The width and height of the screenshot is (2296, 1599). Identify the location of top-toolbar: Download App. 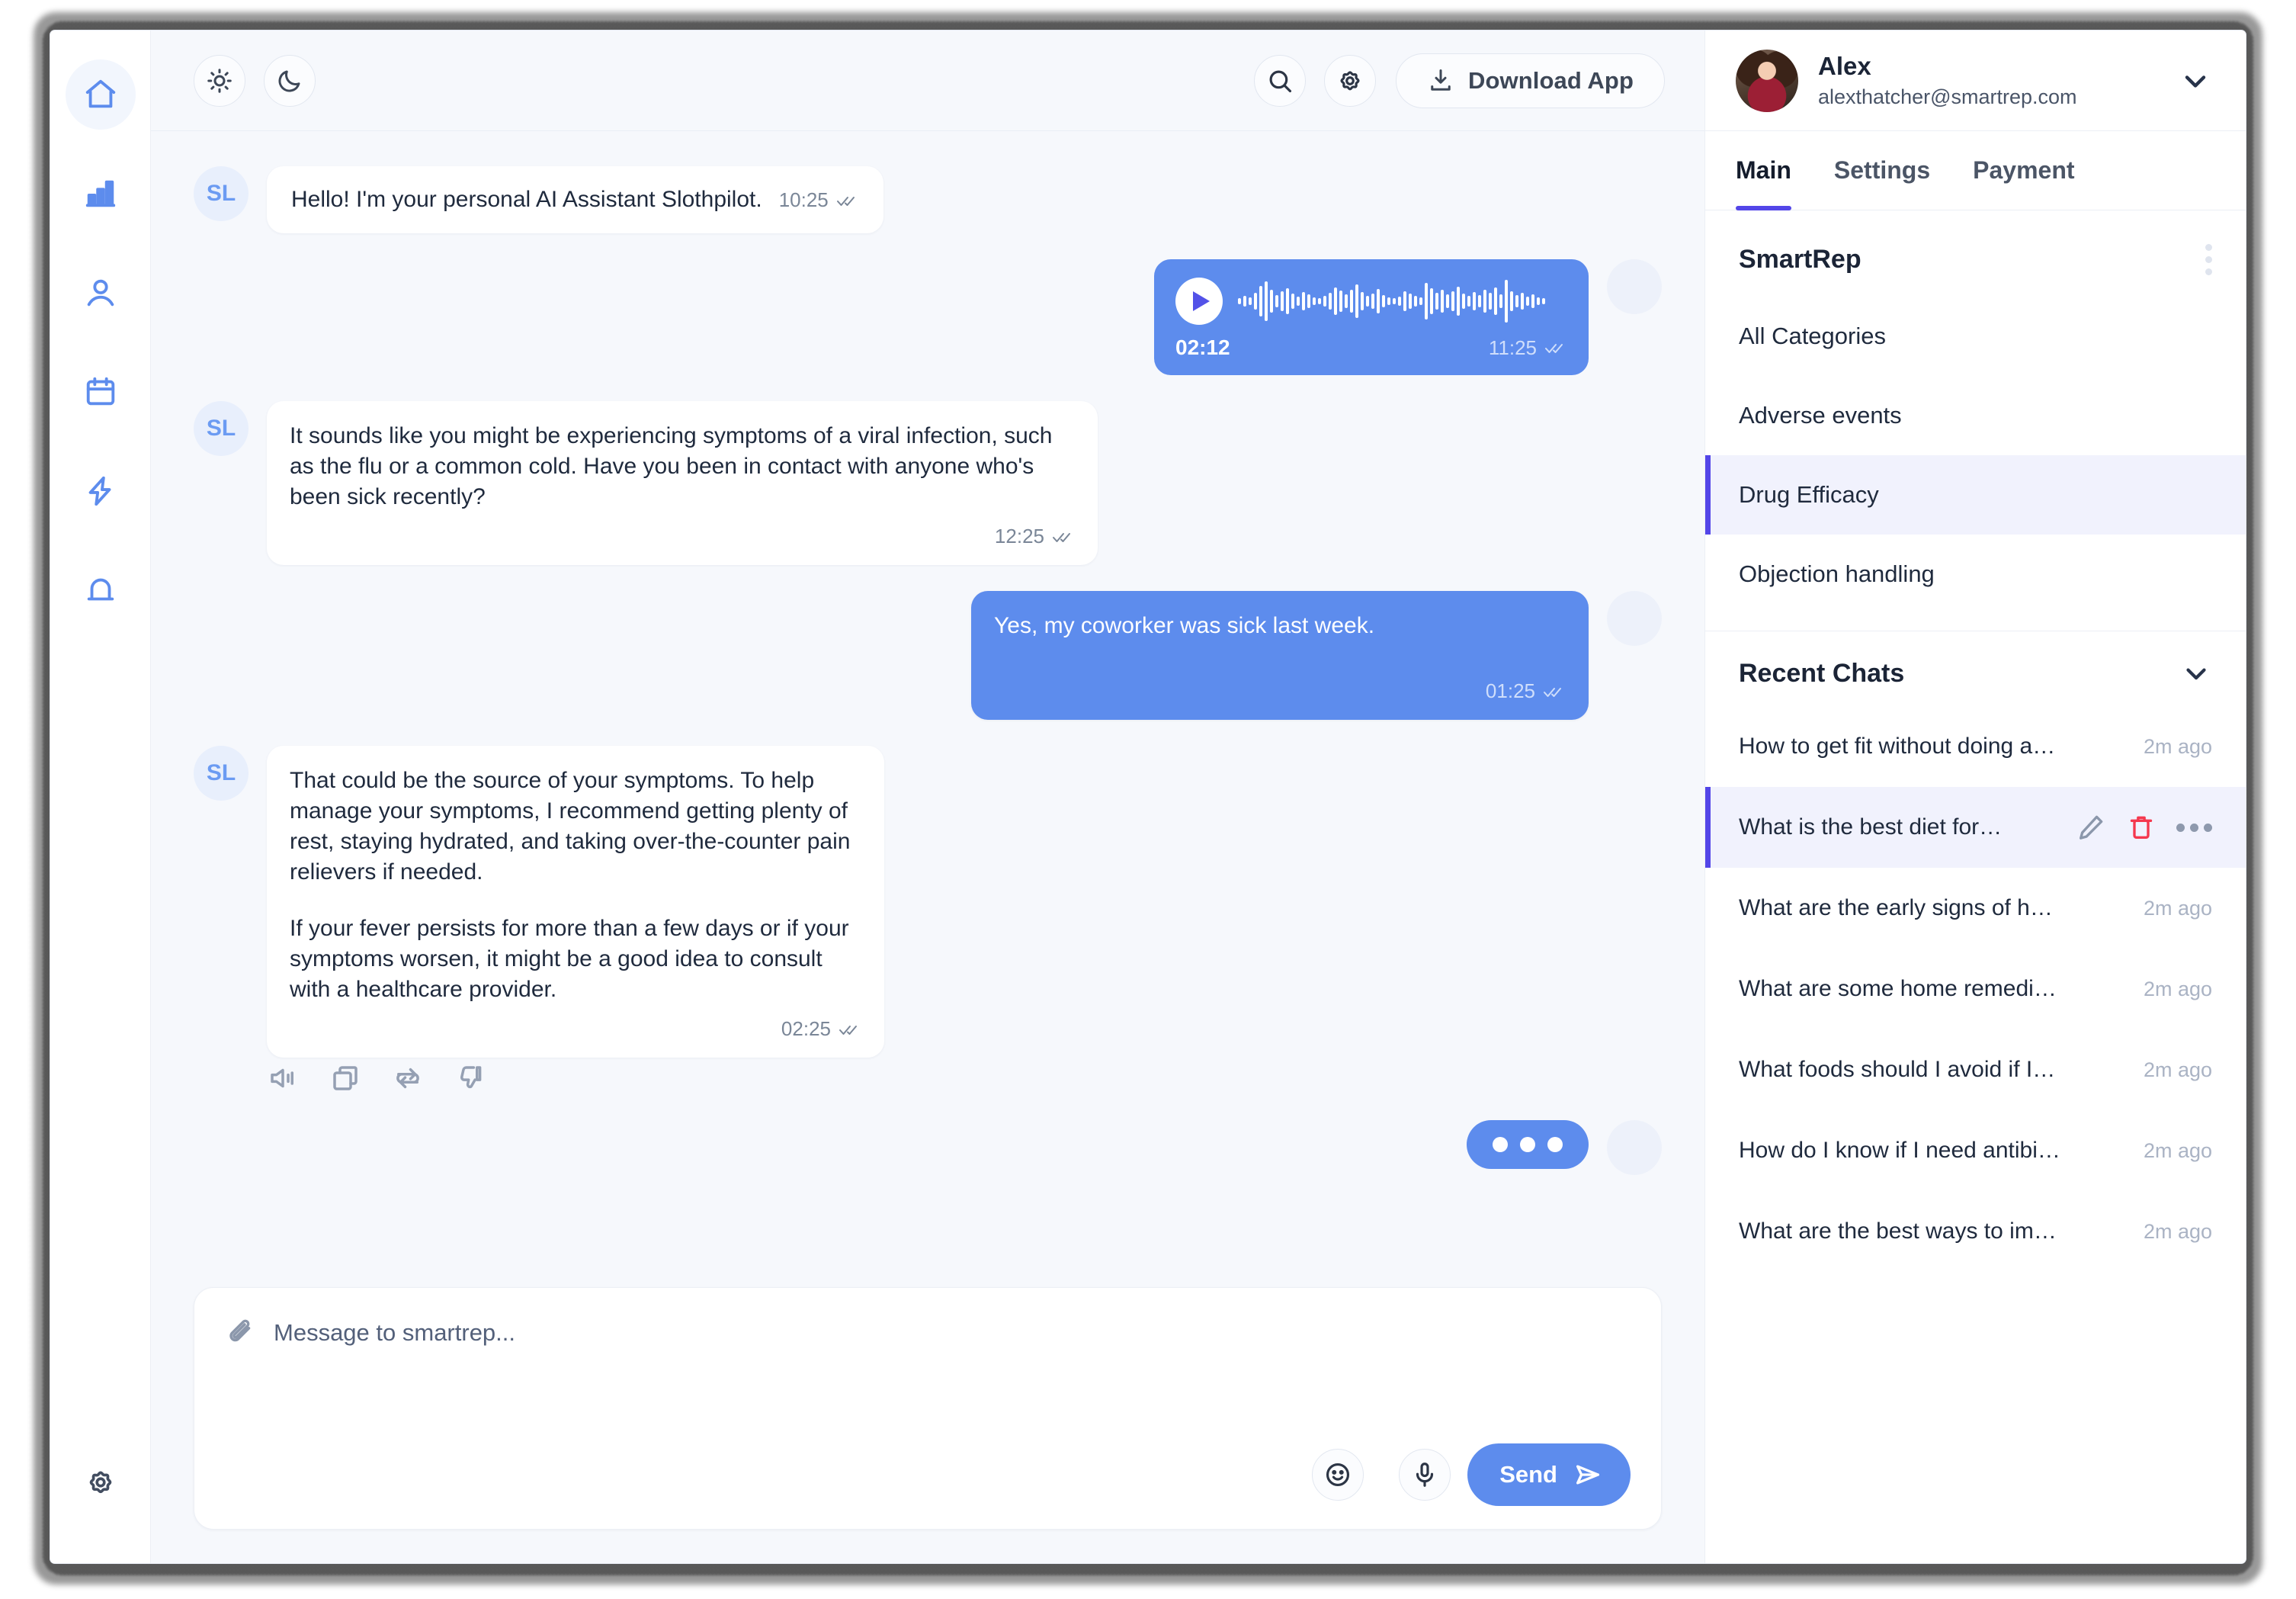
(927, 81).